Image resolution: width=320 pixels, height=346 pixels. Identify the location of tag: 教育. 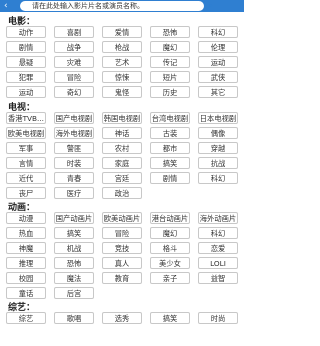
(122, 278).